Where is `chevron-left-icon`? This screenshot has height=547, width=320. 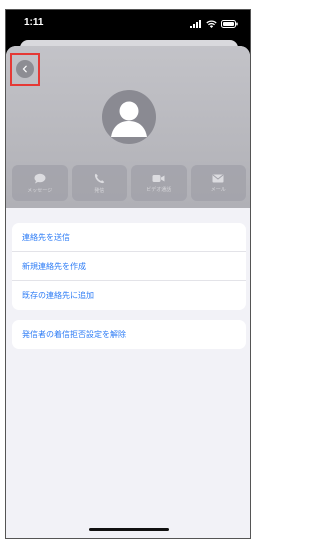 chevron-left-icon is located at coordinates (24, 69).